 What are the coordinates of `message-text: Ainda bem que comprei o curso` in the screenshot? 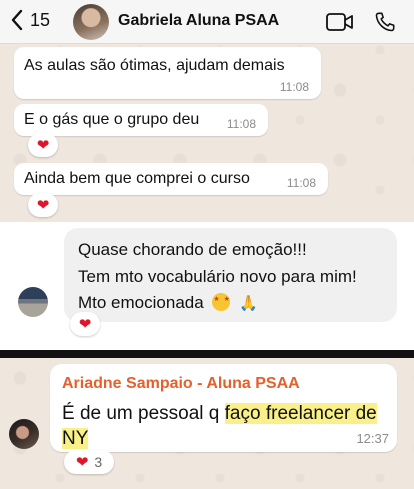 It's located at (137, 178).